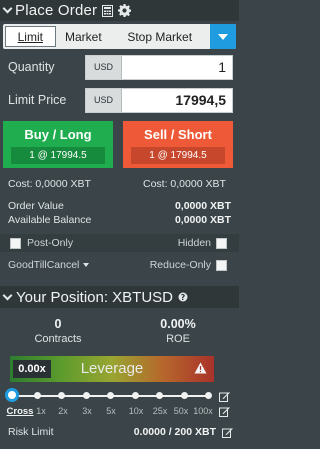  What do you see at coordinates (50, 243) in the screenshot?
I see `post-only-label: Post-Only` at bounding box center [50, 243].